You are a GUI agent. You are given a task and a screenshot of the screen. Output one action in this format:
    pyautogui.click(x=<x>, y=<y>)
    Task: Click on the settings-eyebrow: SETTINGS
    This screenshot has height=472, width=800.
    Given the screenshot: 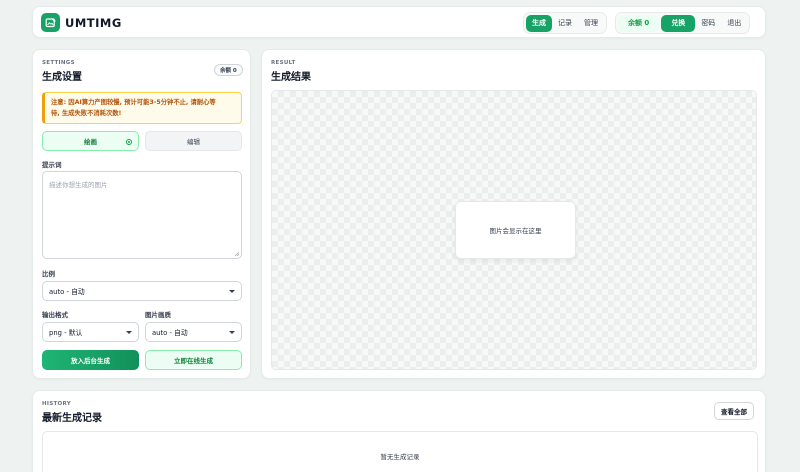 What is the action you would take?
    pyautogui.click(x=58, y=63)
    